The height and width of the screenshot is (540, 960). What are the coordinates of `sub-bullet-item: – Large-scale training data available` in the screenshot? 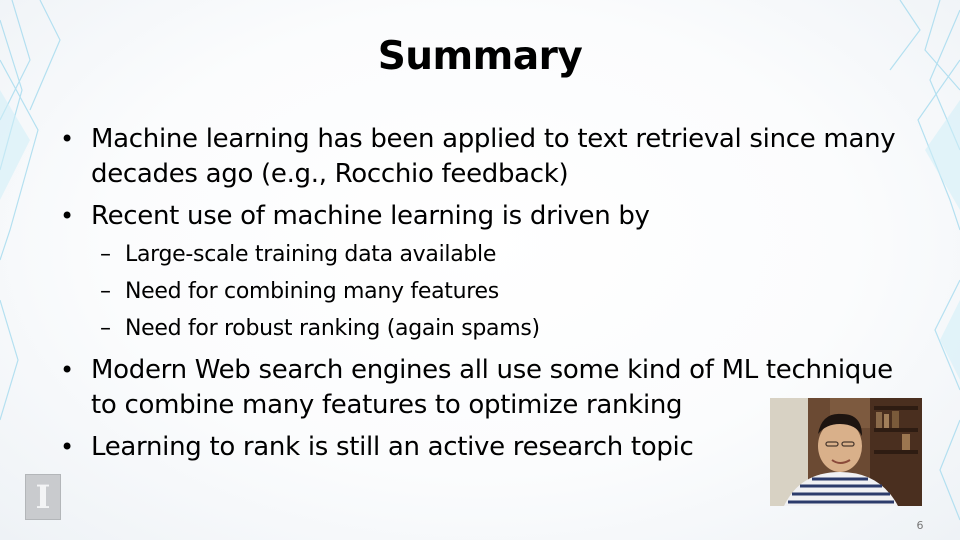 It's located at (520, 254).